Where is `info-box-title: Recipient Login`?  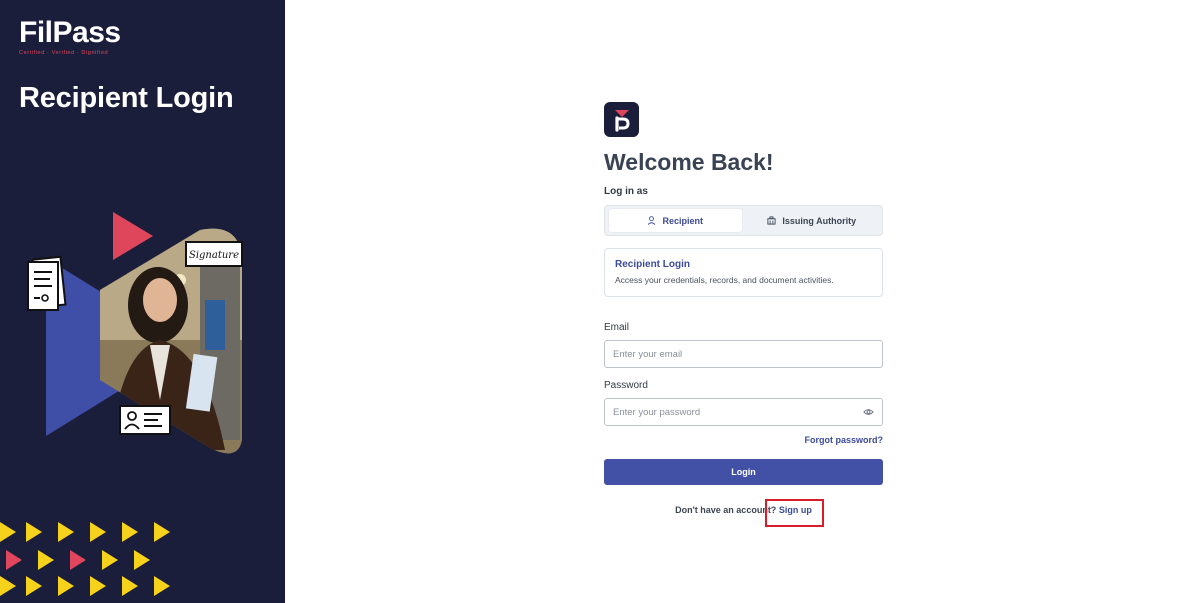
info-box-title: Recipient Login is located at coordinates (652, 264).